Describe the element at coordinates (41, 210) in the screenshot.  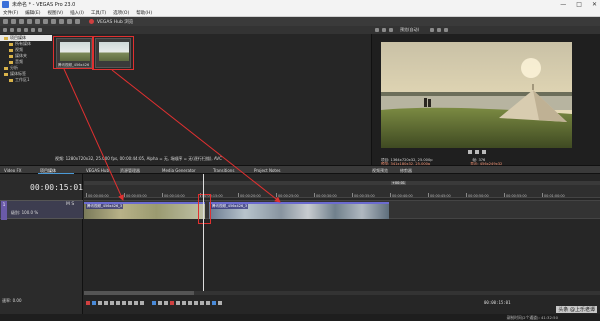
I see `video-track-header: 1 级别: 100.0 % M S` at that location.